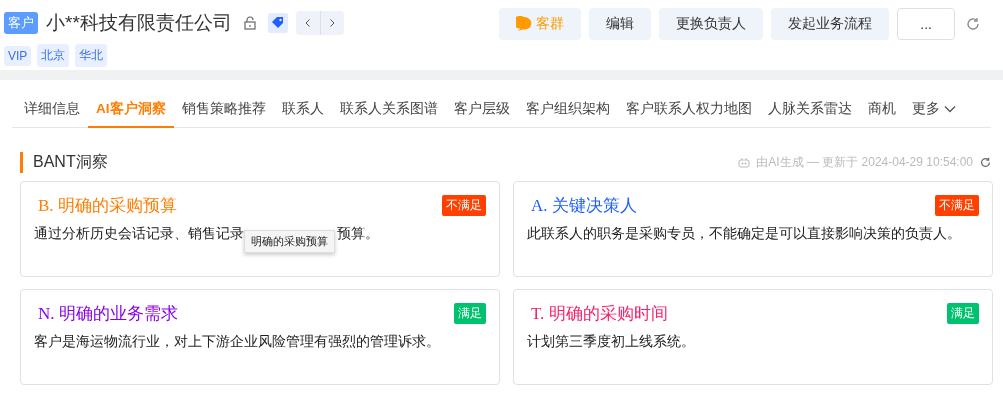  Describe the element at coordinates (481, 112) in the screenshot. I see `tab: 客户层级` at that location.